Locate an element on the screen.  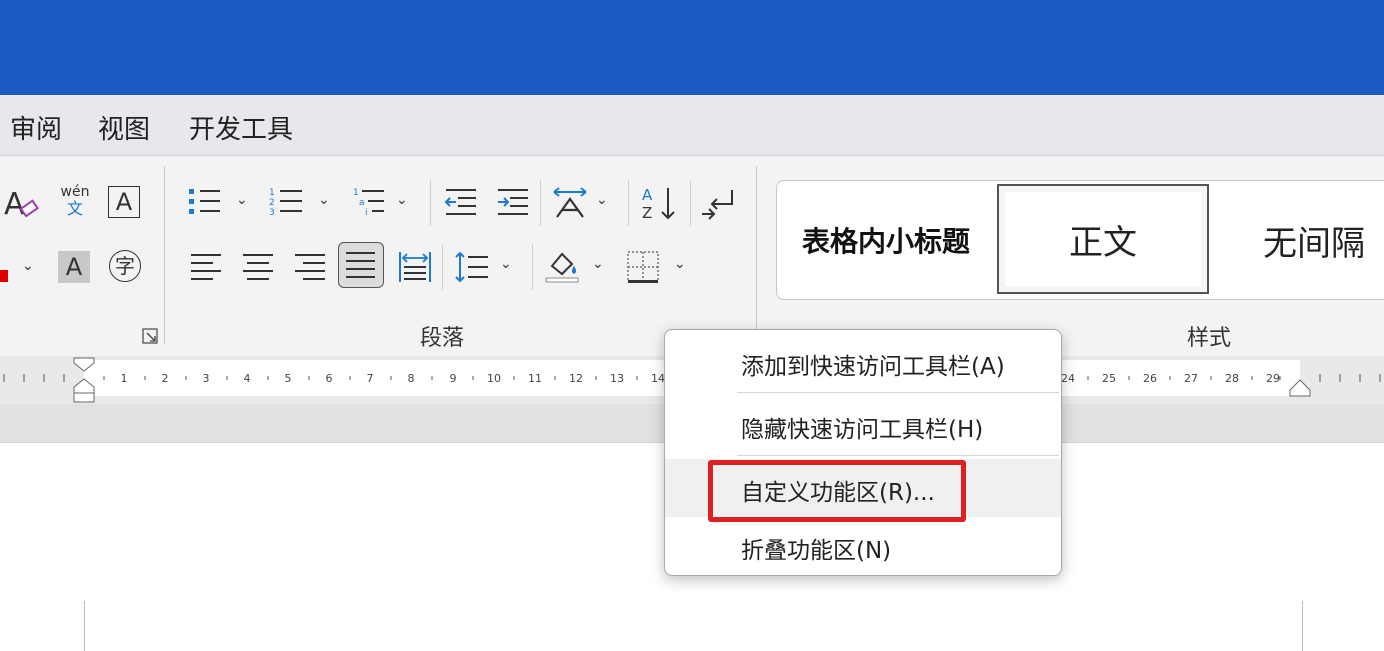
ruler-number: 11 is located at coordinates (535, 378).